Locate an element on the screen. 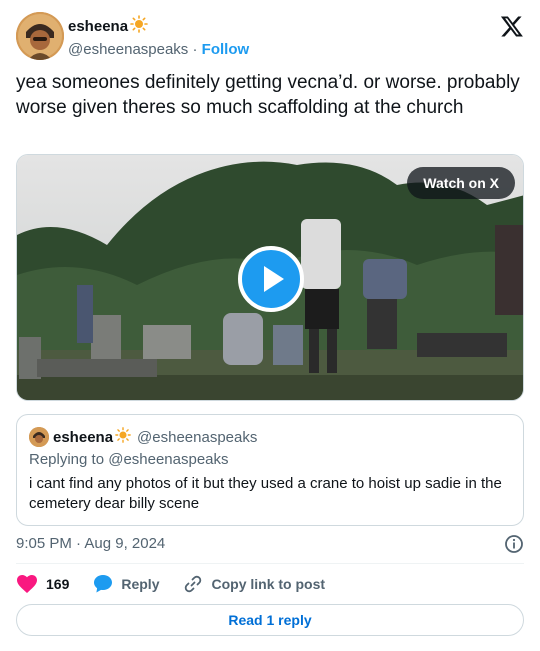 Image resolution: width=540 pixels, height=651 pixels. quote-display-name: esheena is located at coordinates (92, 437).